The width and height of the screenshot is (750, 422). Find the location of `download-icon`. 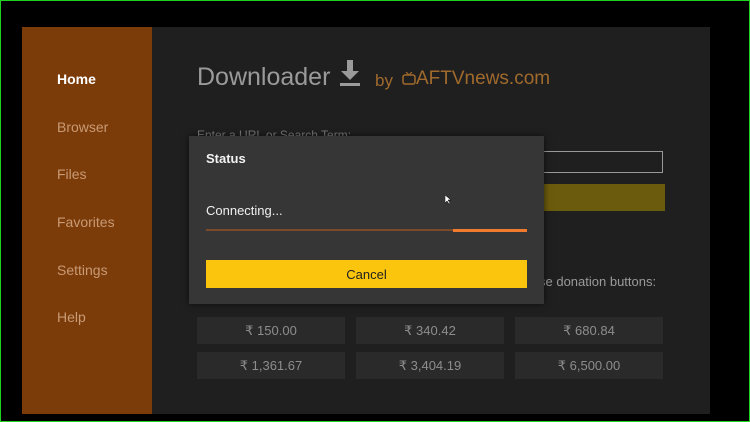

download-icon is located at coordinates (350, 73).